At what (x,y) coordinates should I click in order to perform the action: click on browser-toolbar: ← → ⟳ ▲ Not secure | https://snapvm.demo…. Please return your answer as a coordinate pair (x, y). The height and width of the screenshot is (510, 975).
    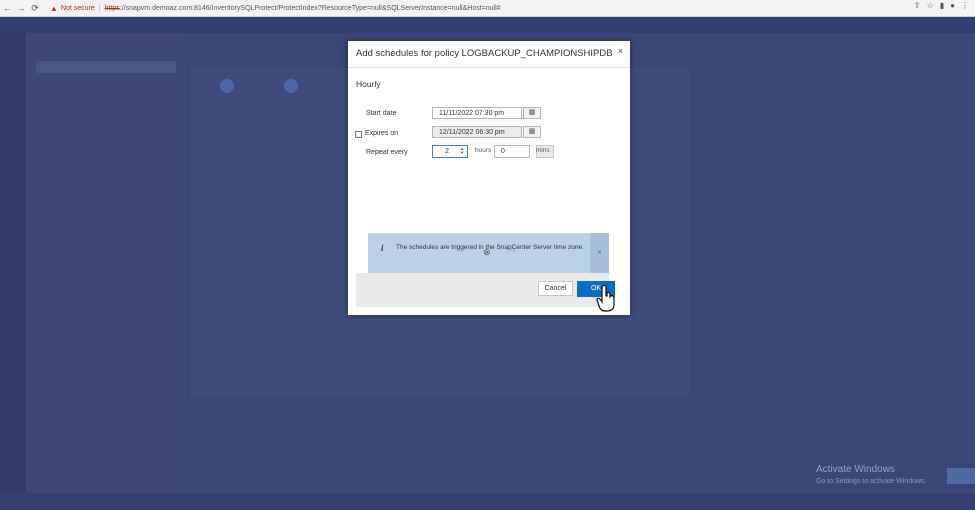
    Looking at the image, I should click on (487, 8).